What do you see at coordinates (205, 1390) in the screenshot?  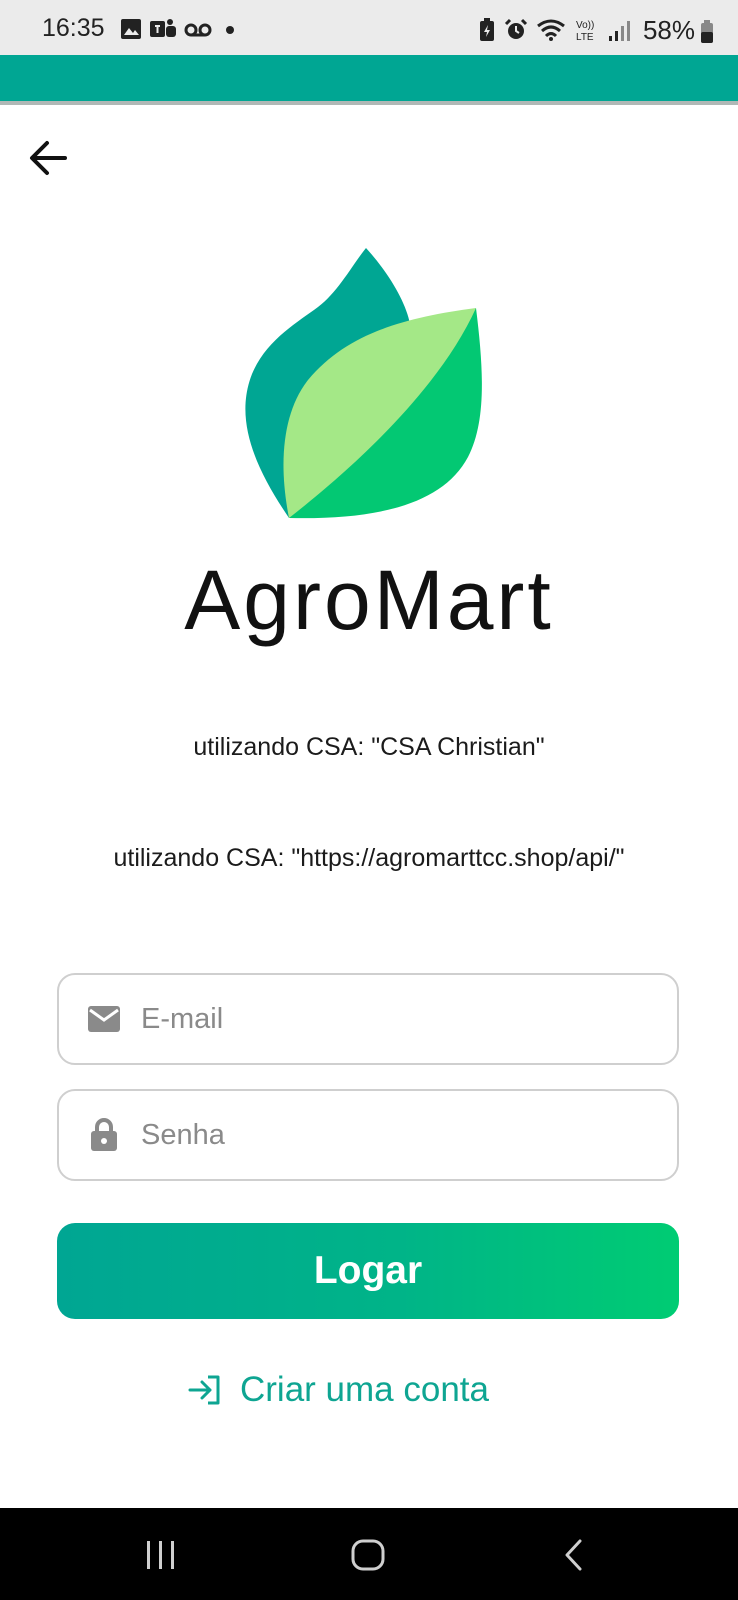 I see `login-arrow-icon` at bounding box center [205, 1390].